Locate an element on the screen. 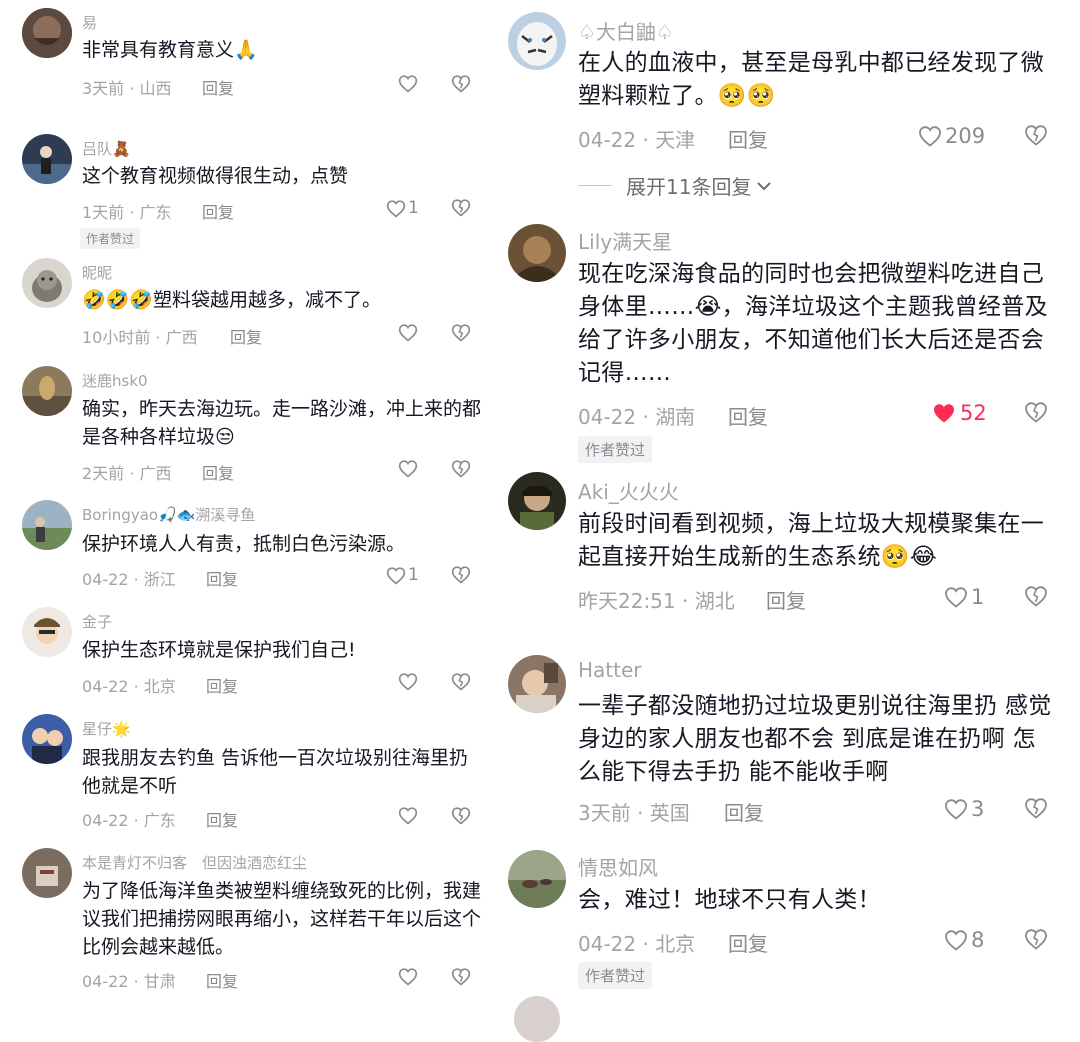 This screenshot has height=1042, width=1080. divider is located at coordinates (595, 185).